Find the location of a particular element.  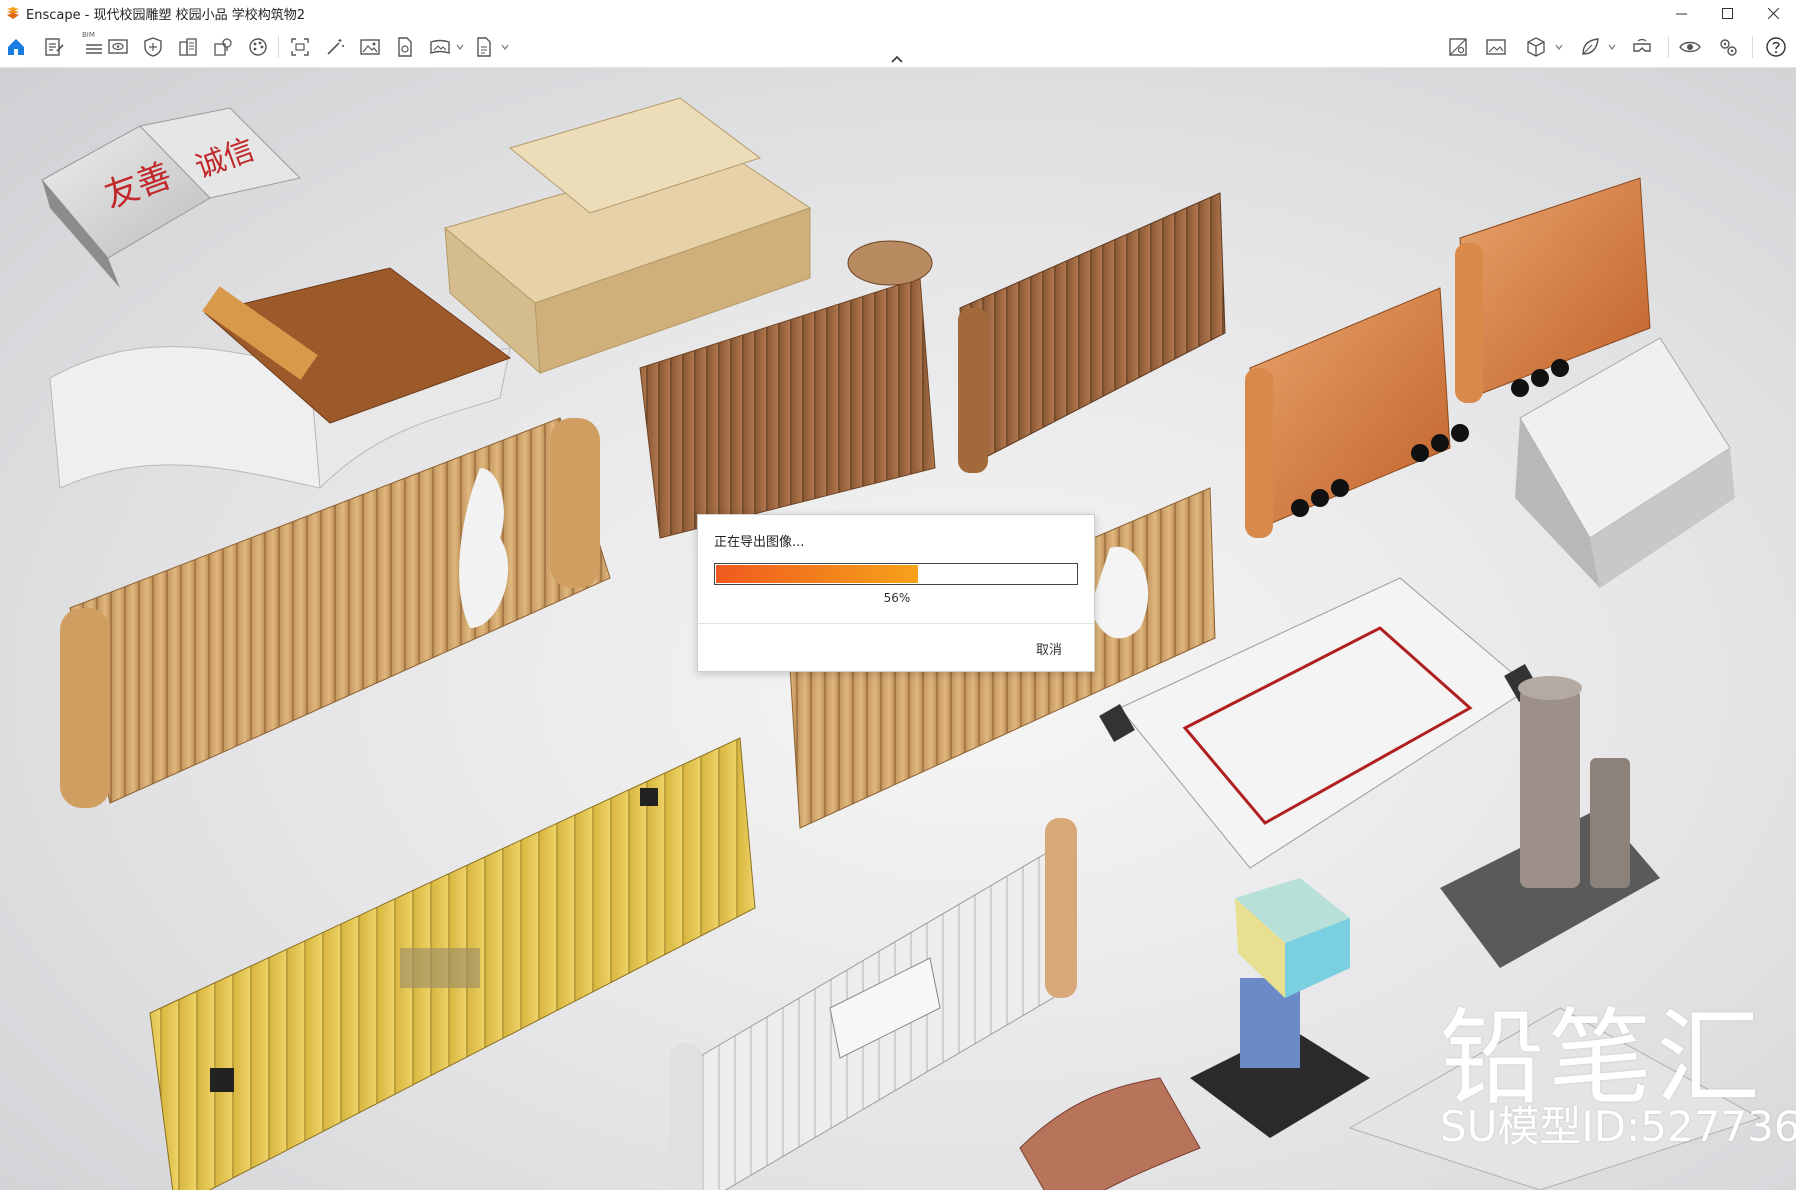

cube-icon is located at coordinates (1536, 47).